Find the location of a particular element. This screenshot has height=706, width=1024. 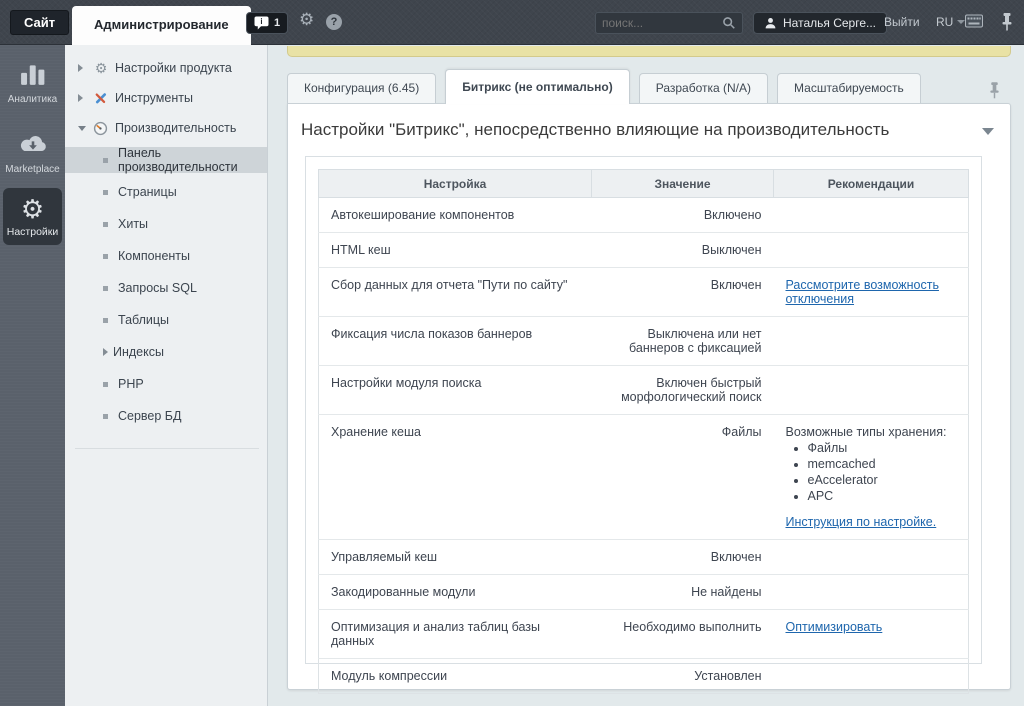

tab-inactive: Масштабируемость is located at coordinates (849, 88).